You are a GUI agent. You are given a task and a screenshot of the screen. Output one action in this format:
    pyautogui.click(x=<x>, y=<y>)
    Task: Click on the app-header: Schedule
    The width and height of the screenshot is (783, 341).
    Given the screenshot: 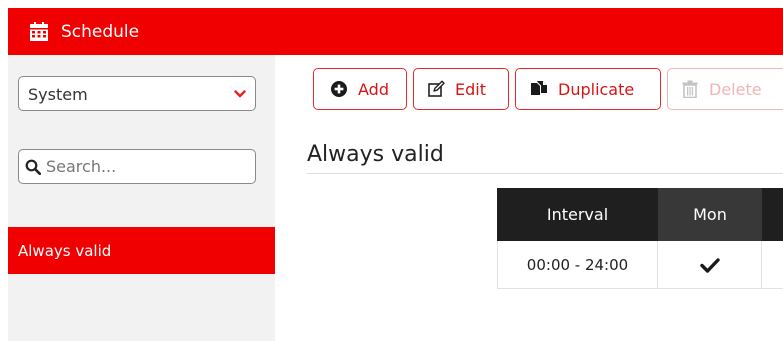 What is the action you would take?
    pyautogui.click(x=395, y=31)
    